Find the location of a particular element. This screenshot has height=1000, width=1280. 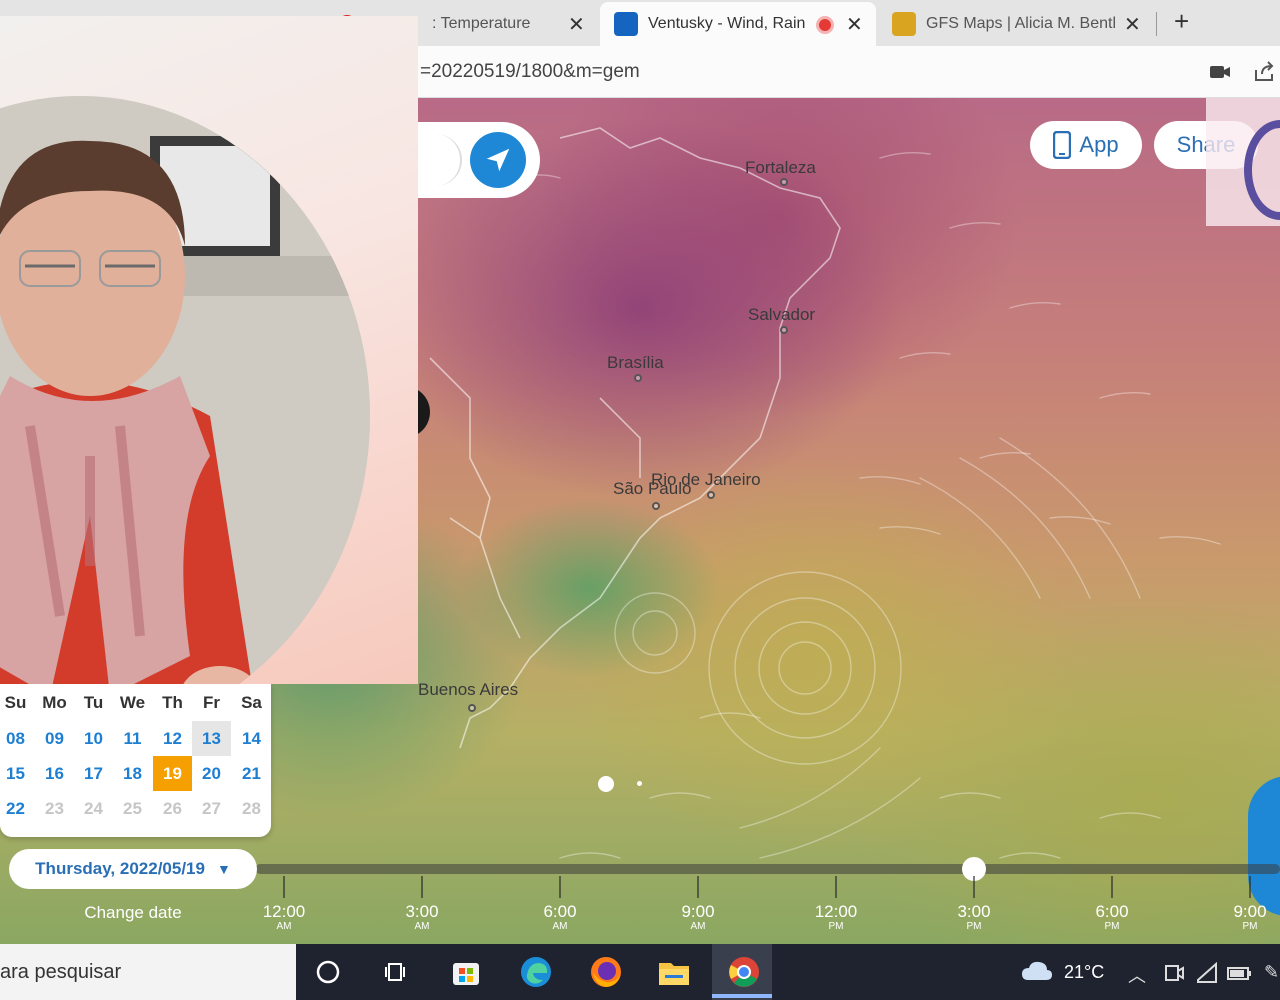

selected-date-label: Thursday, 2022/05/19 is located at coordinates (120, 868).